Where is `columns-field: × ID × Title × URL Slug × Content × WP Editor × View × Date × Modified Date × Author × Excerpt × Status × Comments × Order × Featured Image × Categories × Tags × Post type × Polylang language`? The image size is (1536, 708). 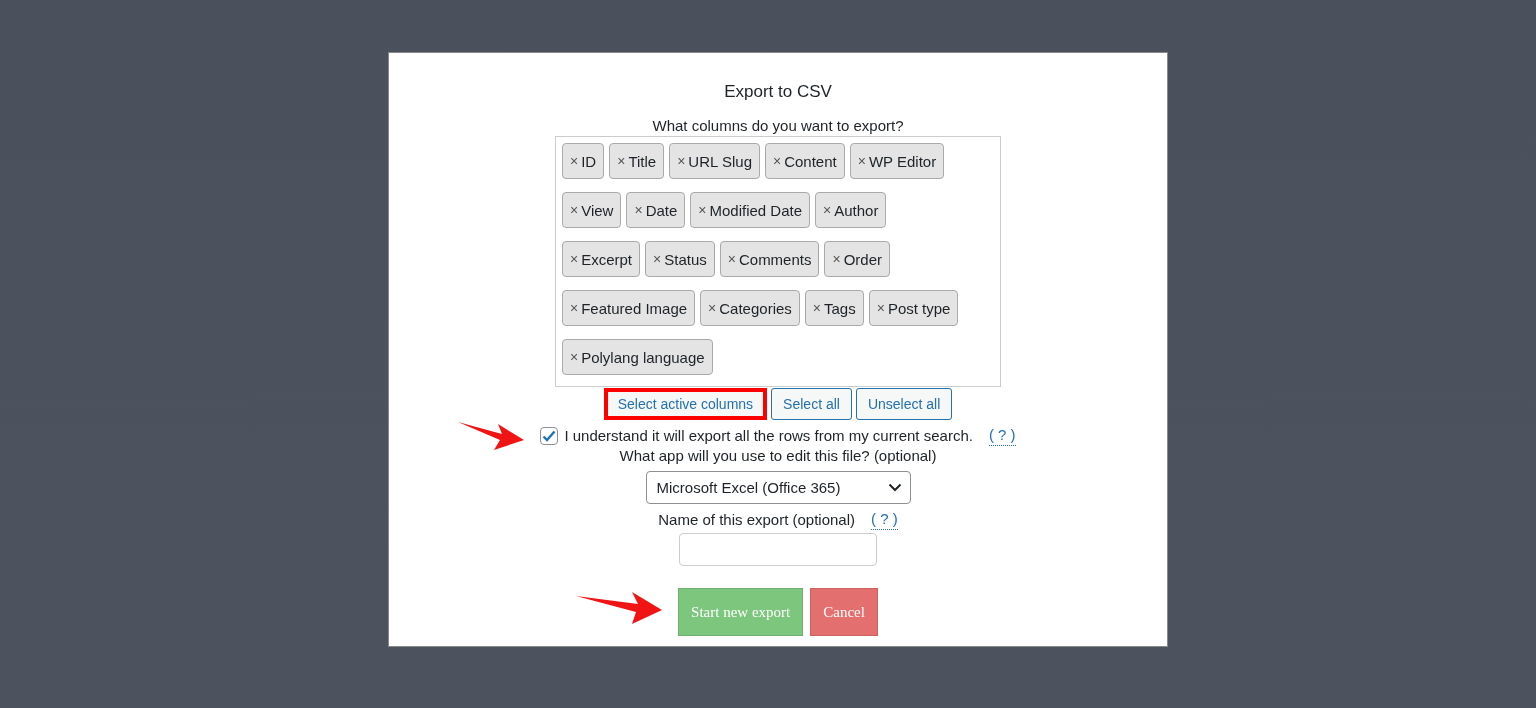
columns-field: × ID × Title × URL Slug × Content × WP Editor × View × Date × Modified Date × Author × Excerpt × Status × Comments × Order × Featured Image × Categories × Tags × Post type × Polylang language is located at coordinates (778, 261).